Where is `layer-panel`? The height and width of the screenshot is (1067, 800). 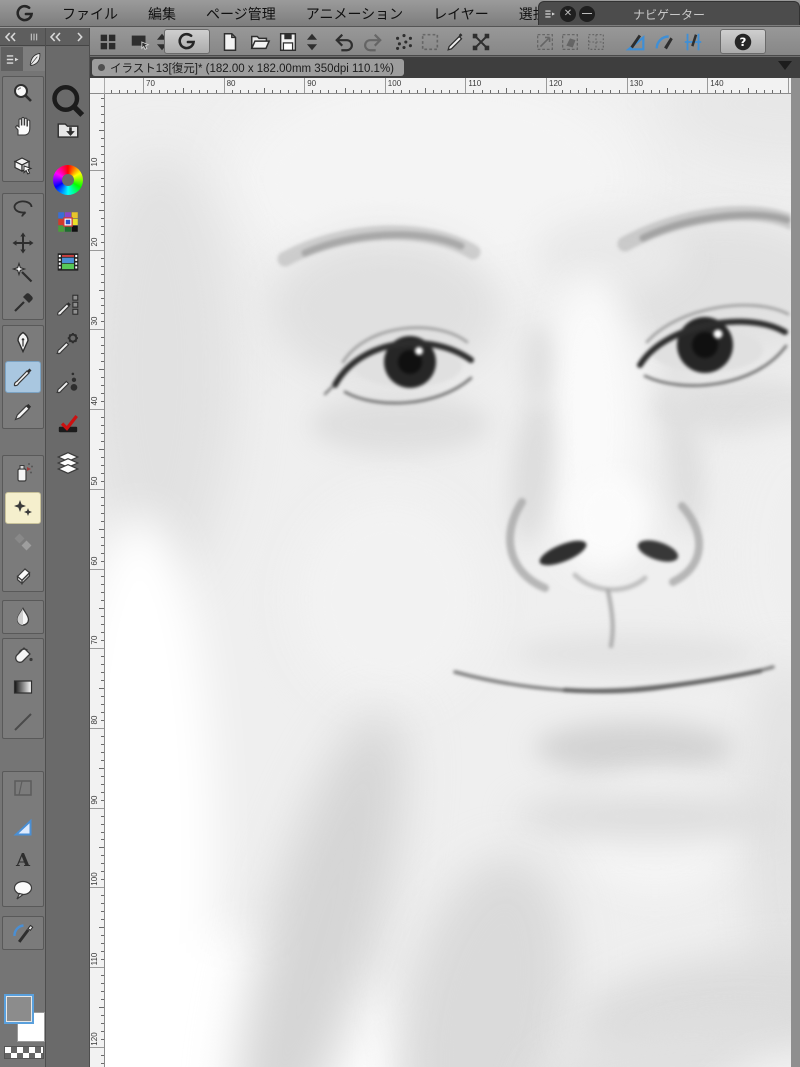 layer-panel is located at coordinates (68, 463).